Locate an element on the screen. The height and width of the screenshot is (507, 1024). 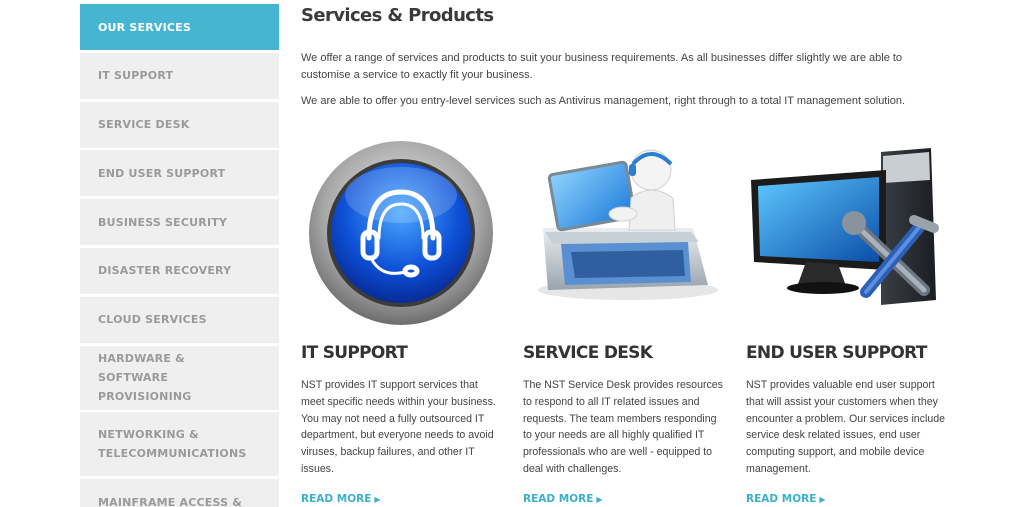
card-title: END USER SUPPORT is located at coordinates (836, 353).